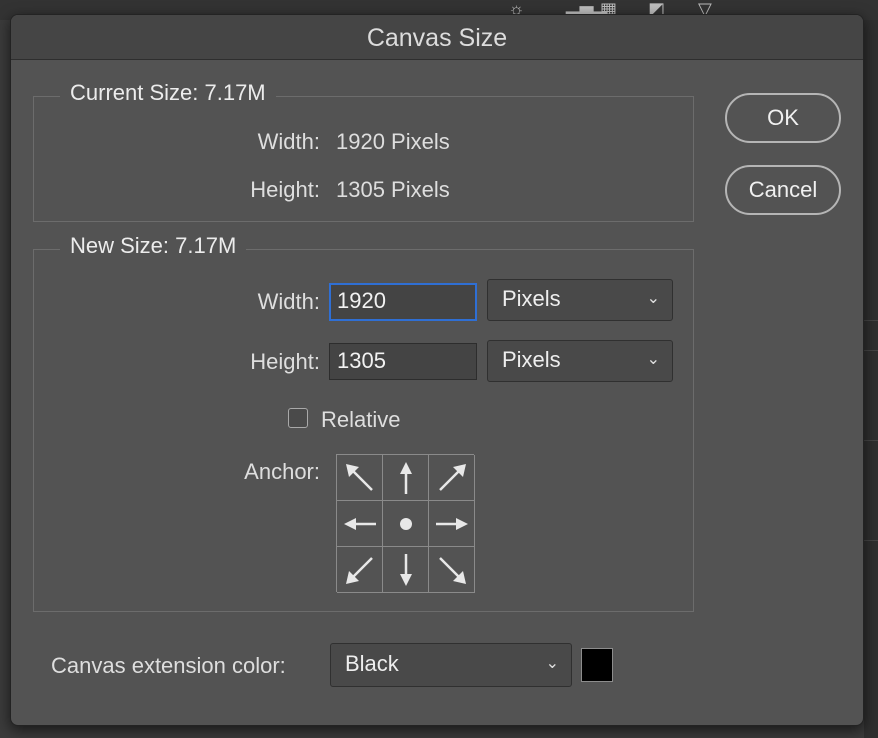  Describe the element at coordinates (783, 190) in the screenshot. I see `cancel-button: Cancel` at that location.